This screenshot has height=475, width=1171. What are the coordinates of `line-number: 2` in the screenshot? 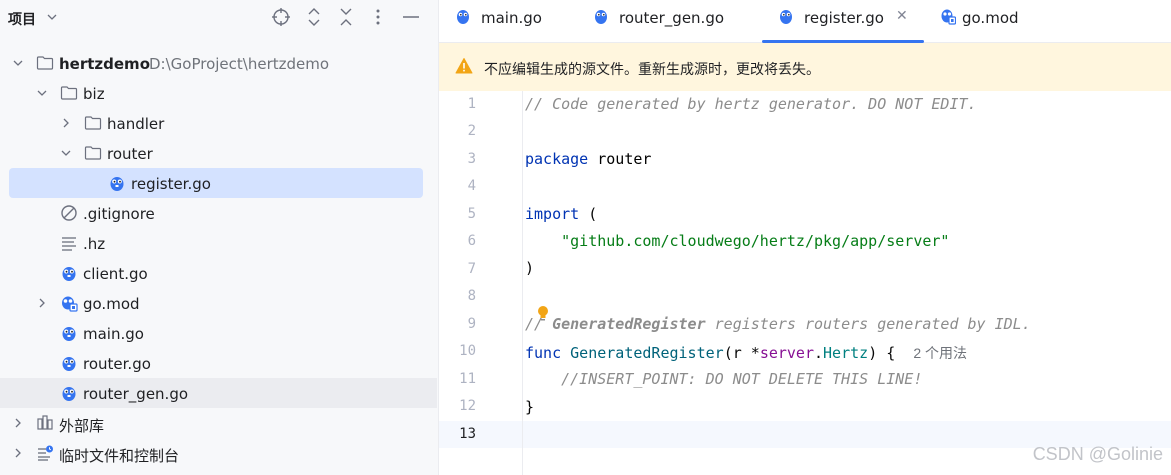 It's located at (471, 131).